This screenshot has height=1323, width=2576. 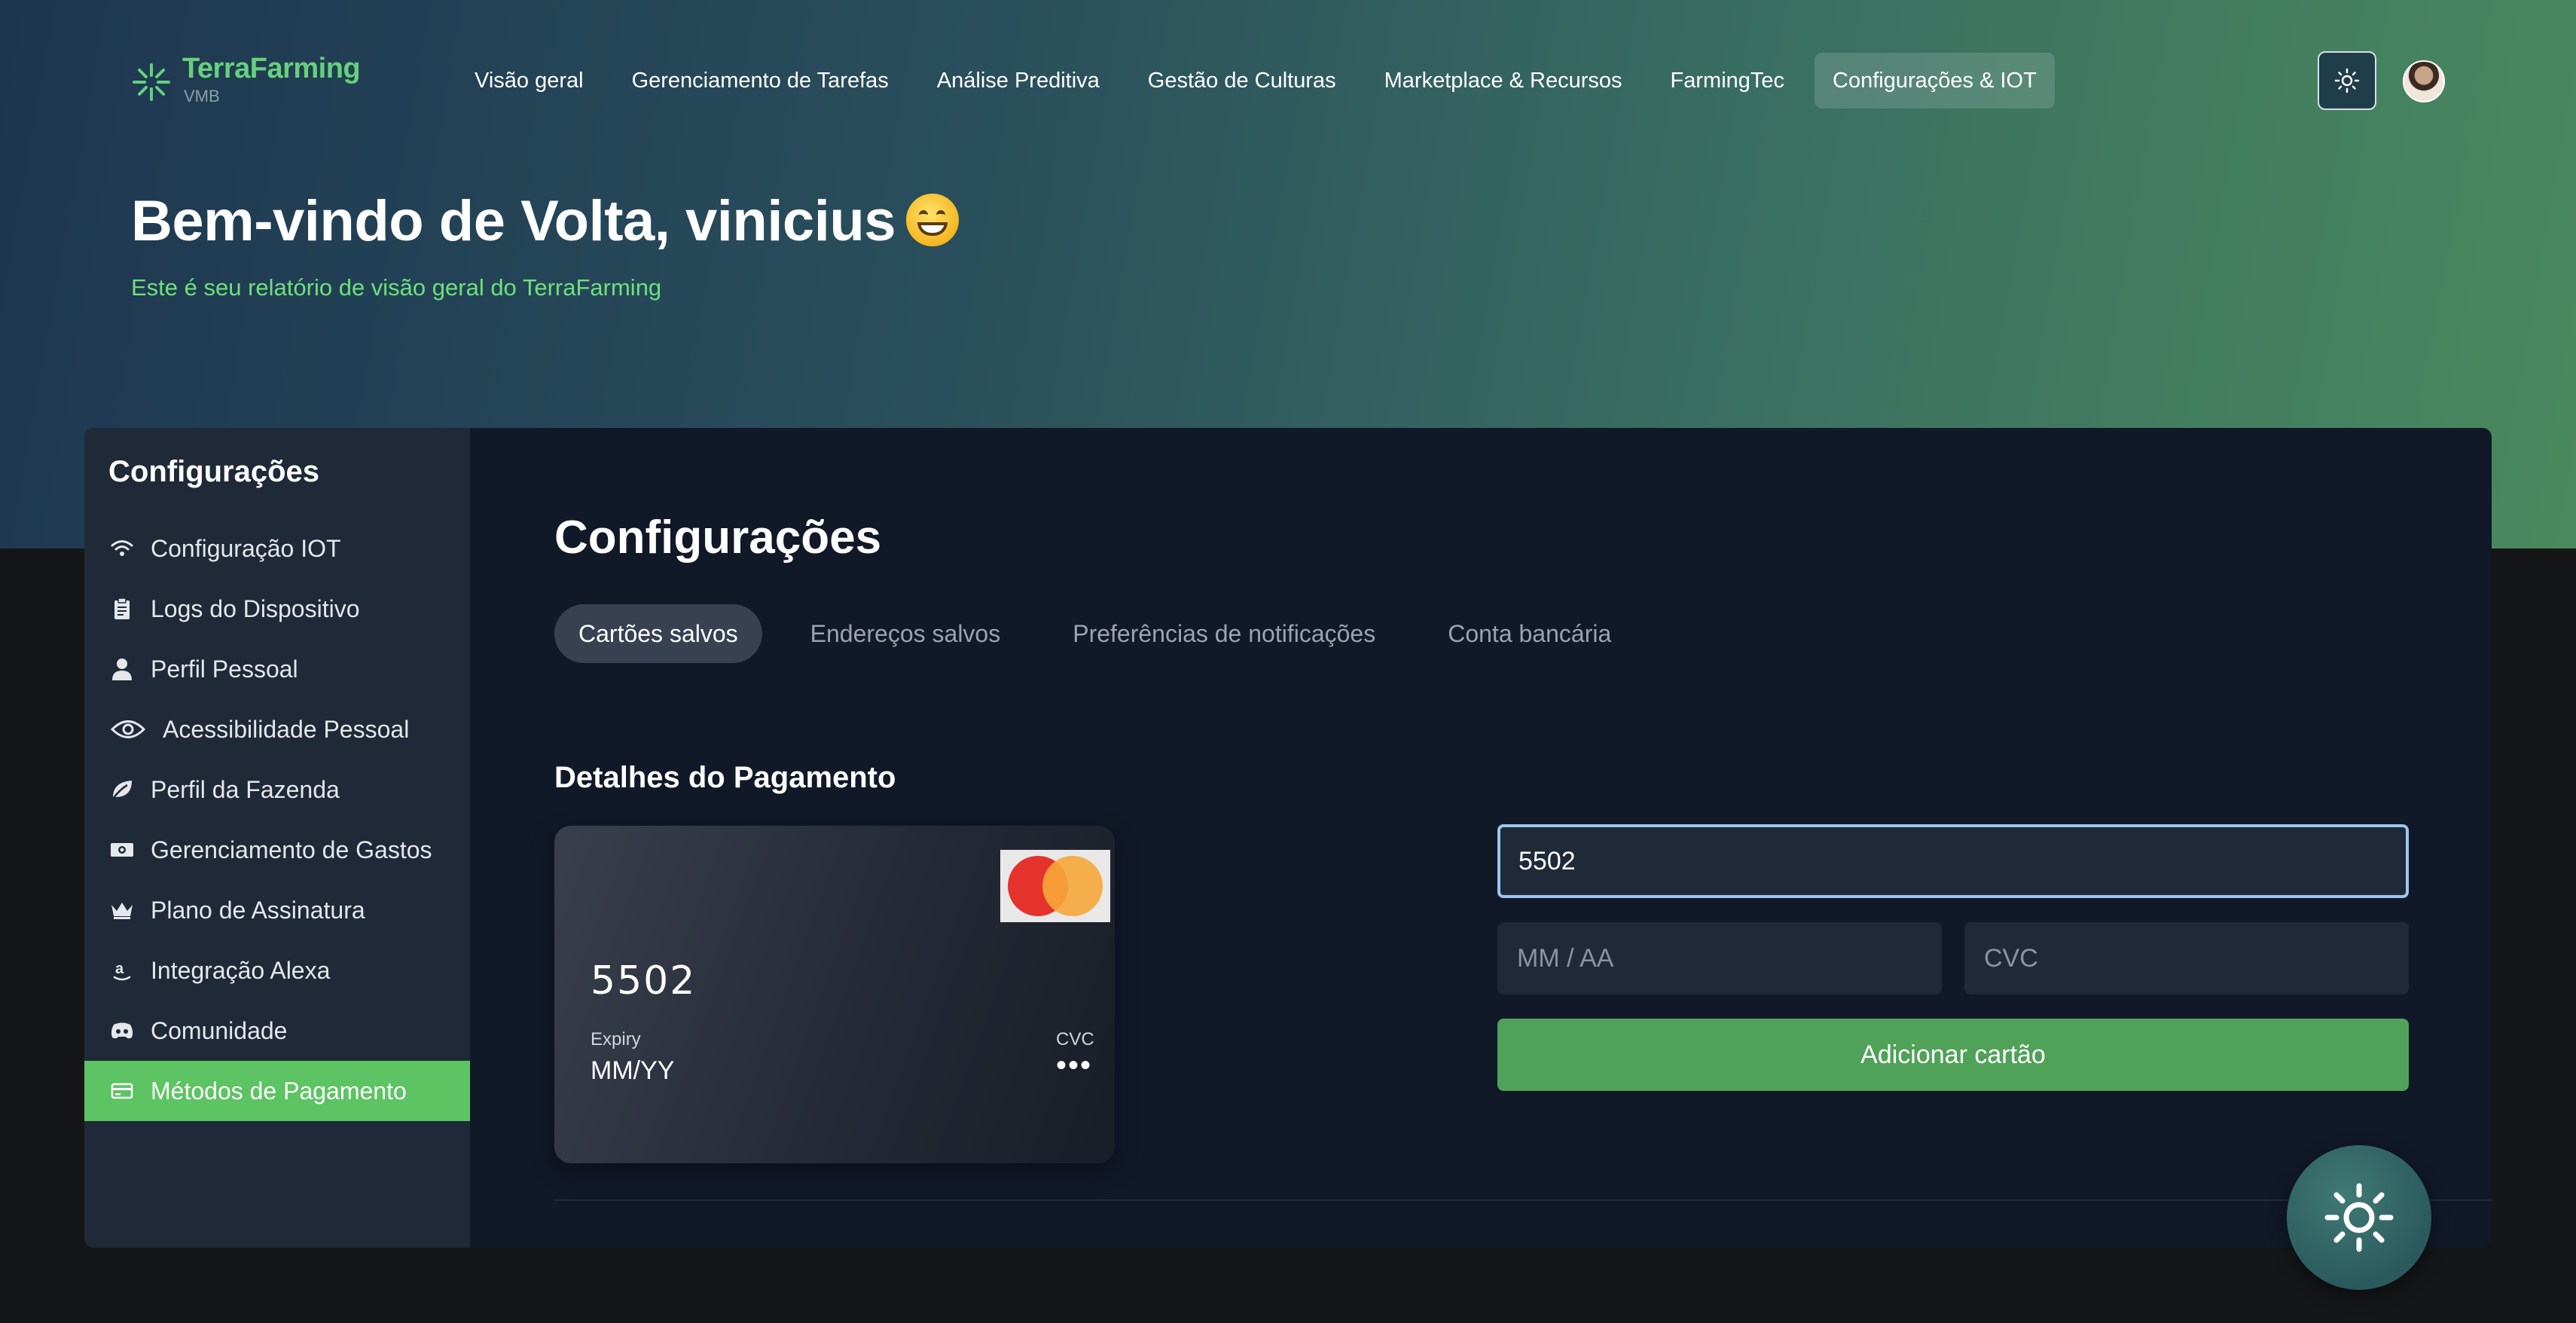 I want to click on card-preview-number: 5502, so click(x=644, y=981).